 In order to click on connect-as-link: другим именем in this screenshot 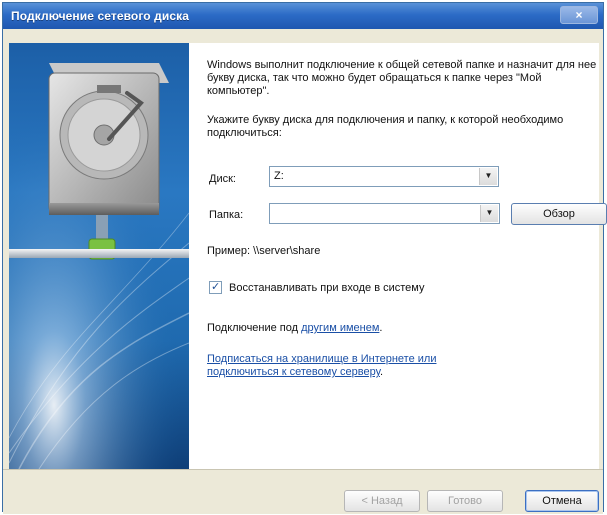, I will do `click(340, 328)`.